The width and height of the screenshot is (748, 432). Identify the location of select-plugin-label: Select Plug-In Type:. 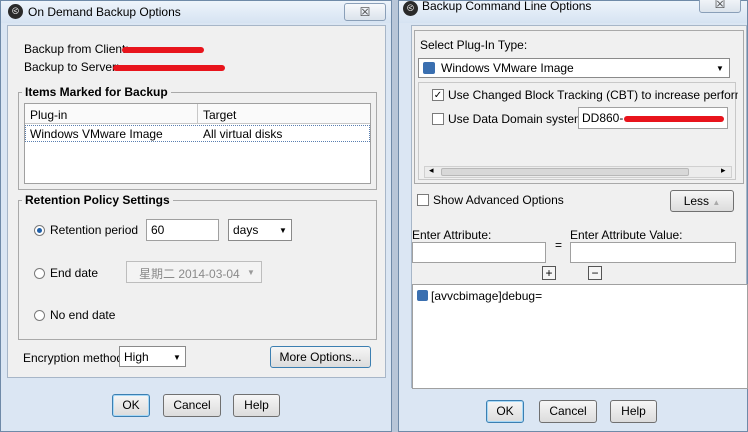
(474, 45).